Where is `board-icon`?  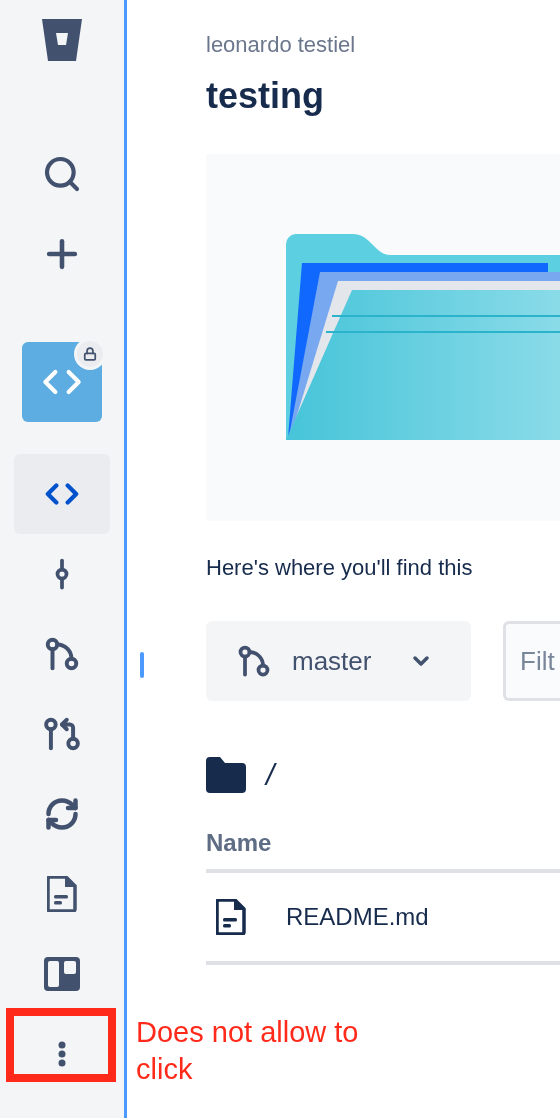 board-icon is located at coordinates (62, 974).